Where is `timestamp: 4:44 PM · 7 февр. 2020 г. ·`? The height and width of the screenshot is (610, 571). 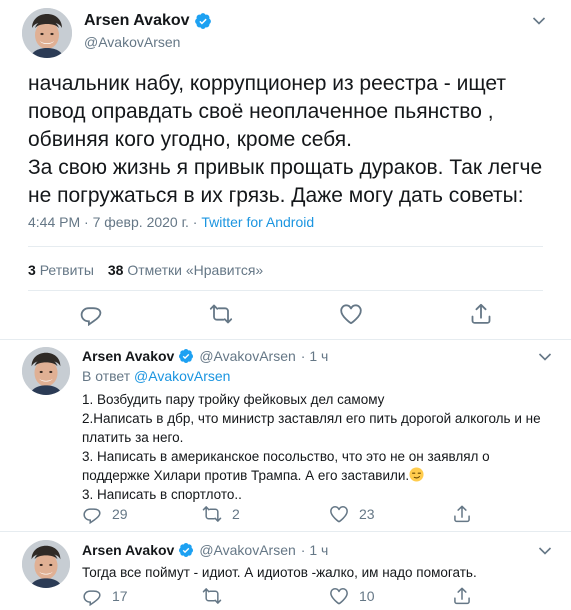
timestamp: 4:44 PM · 7 февр. 2020 г. · is located at coordinates (114, 222).